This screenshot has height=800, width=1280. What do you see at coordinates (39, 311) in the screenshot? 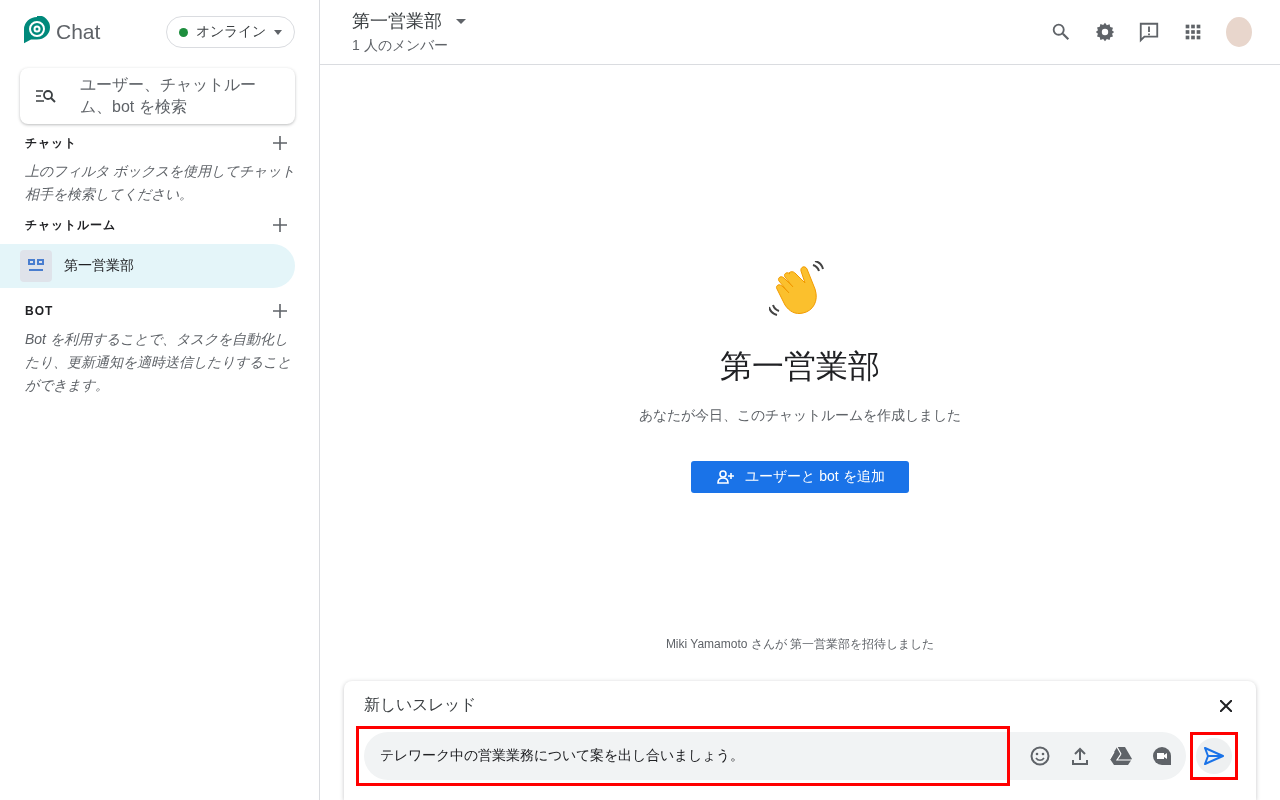
I see `section-title: BOT` at bounding box center [39, 311].